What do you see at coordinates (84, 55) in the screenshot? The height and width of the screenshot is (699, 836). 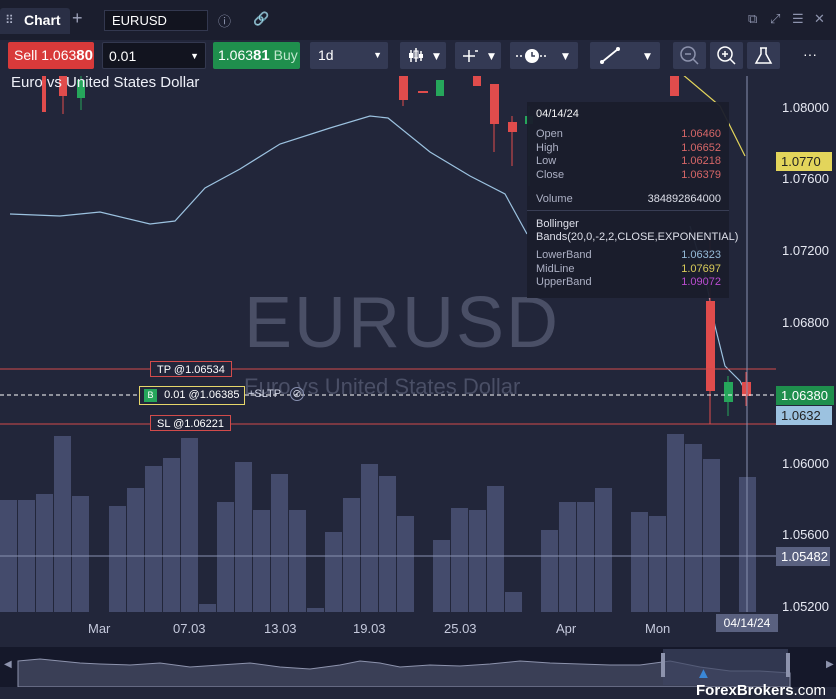 I see `sell-price-pips: 80` at bounding box center [84, 55].